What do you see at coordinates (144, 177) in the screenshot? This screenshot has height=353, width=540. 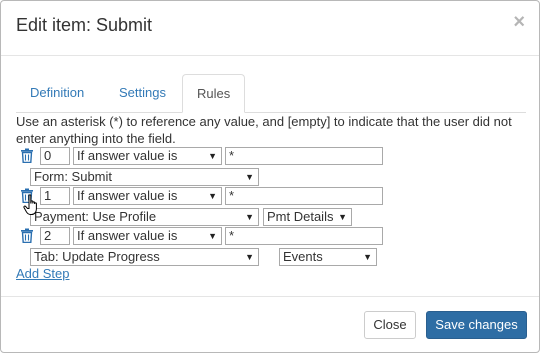 I see `rule-target-select: Form: Submit ▼` at bounding box center [144, 177].